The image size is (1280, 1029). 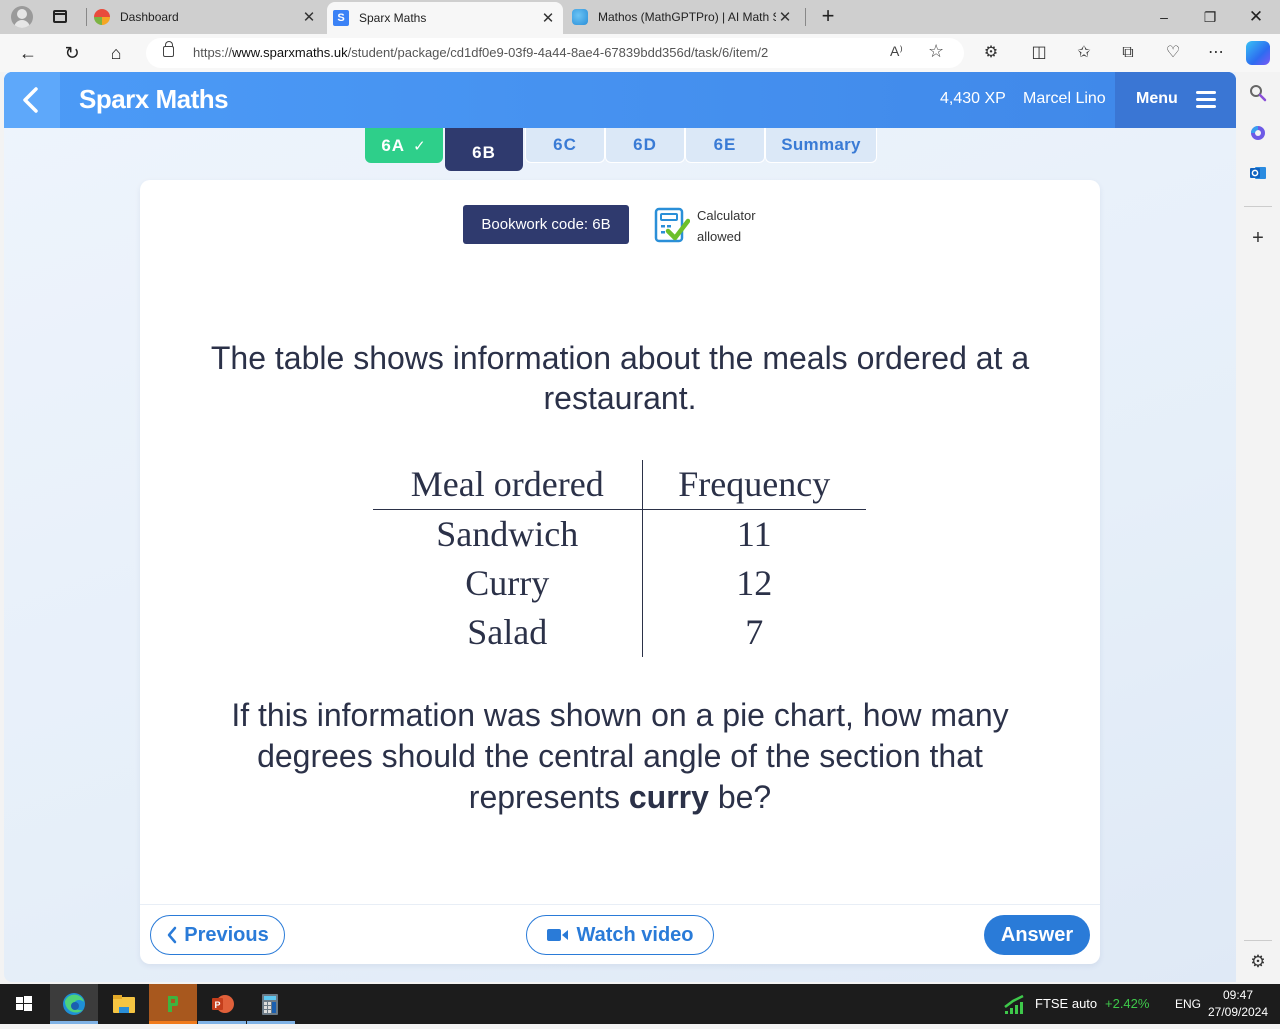 What do you see at coordinates (620, 100) in the screenshot?
I see `sparx-header: Sparx Maths 4,430 XP Marcel Lino Menu` at bounding box center [620, 100].